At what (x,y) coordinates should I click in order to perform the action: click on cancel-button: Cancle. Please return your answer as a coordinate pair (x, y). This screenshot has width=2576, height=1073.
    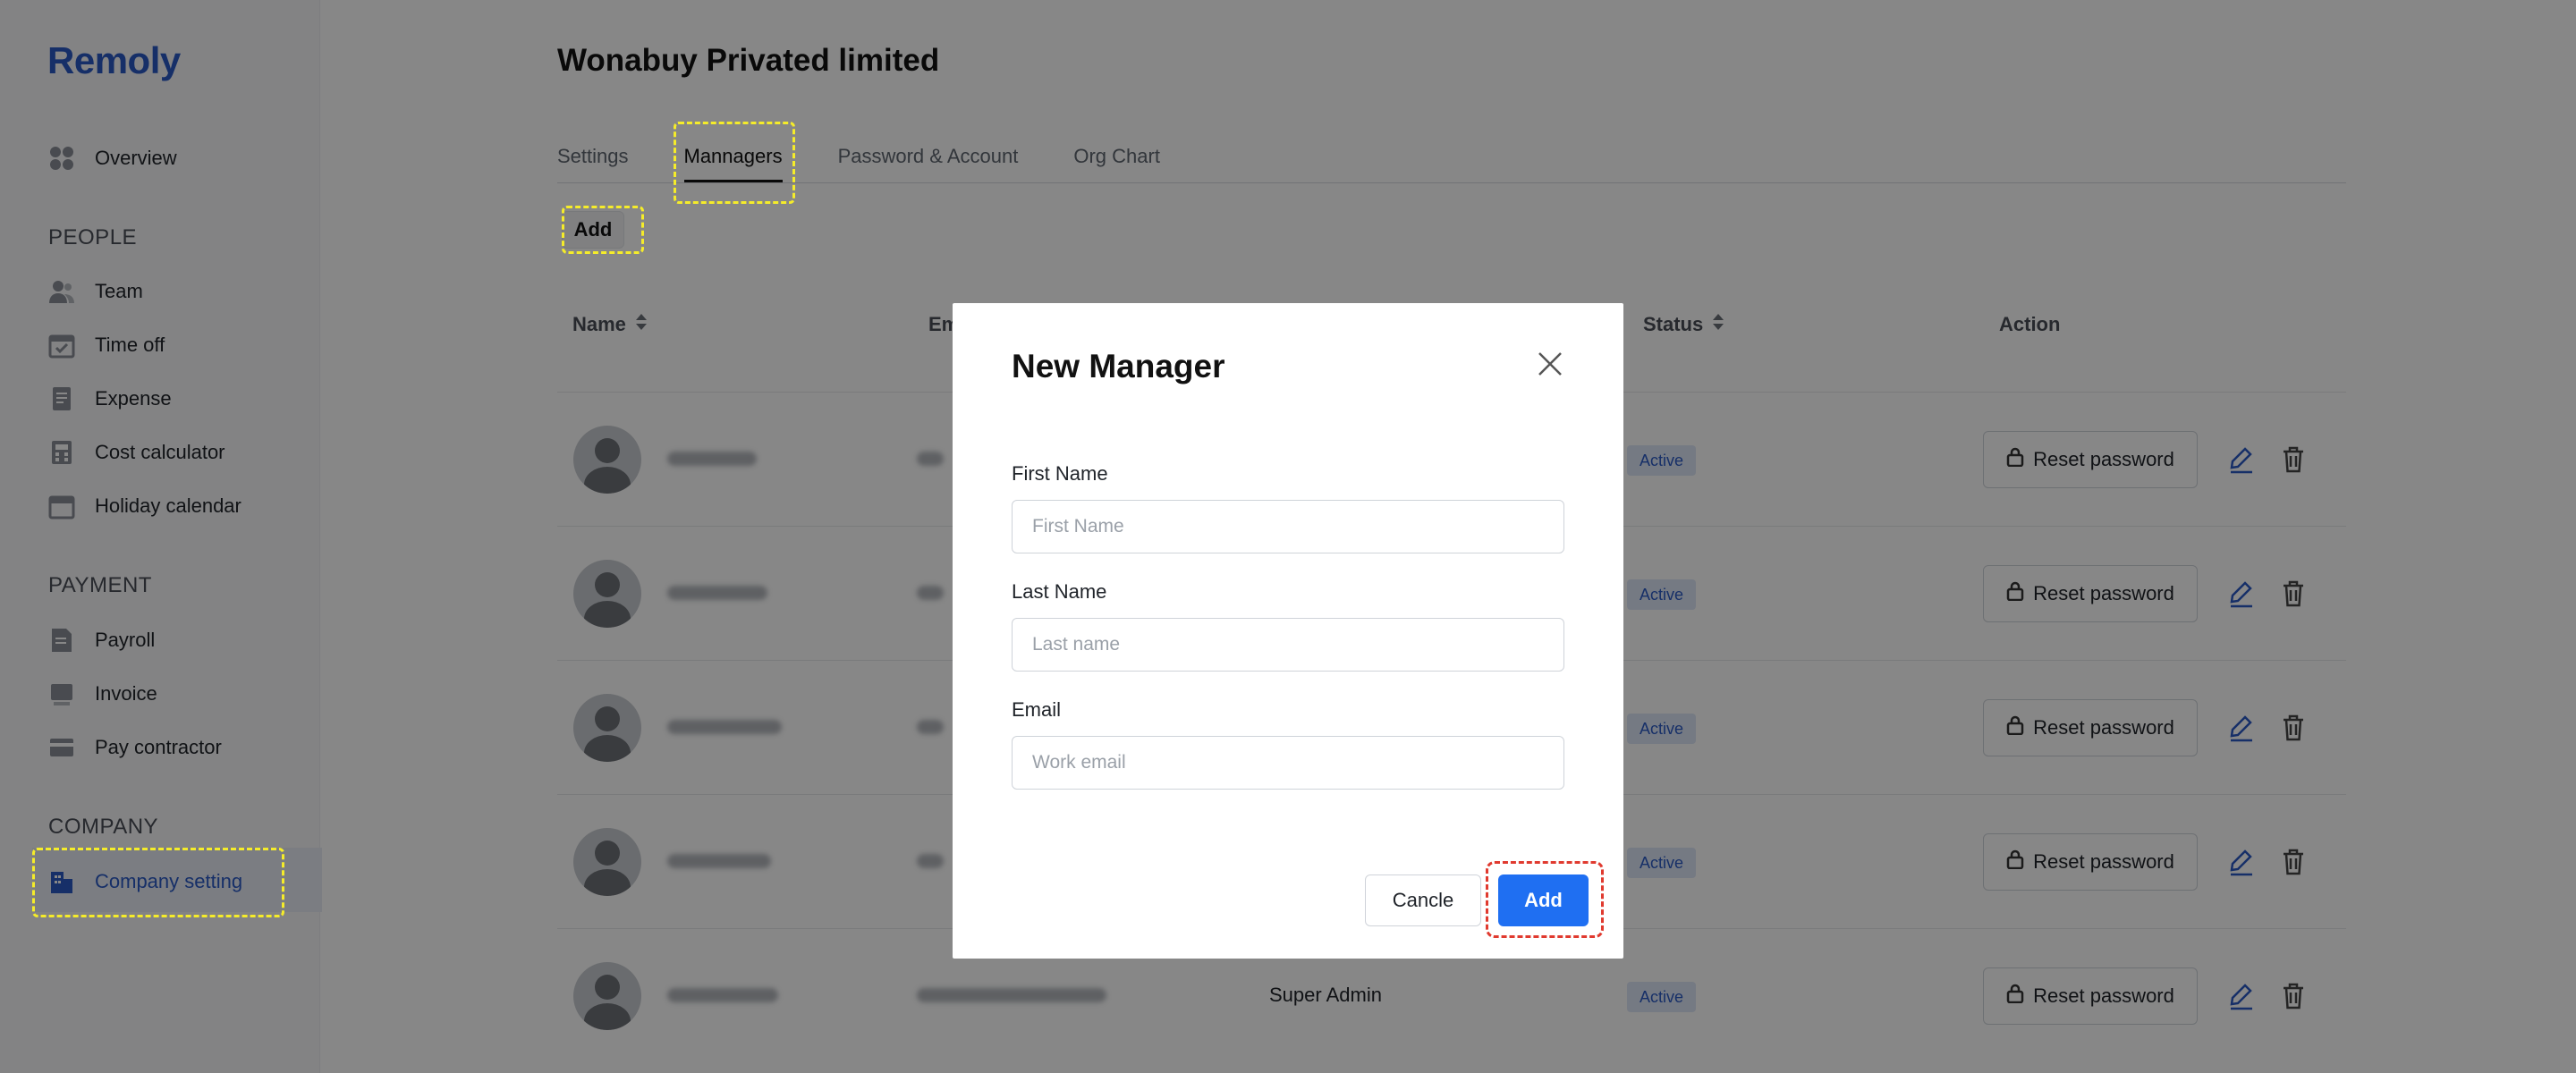
    Looking at the image, I should click on (1423, 900).